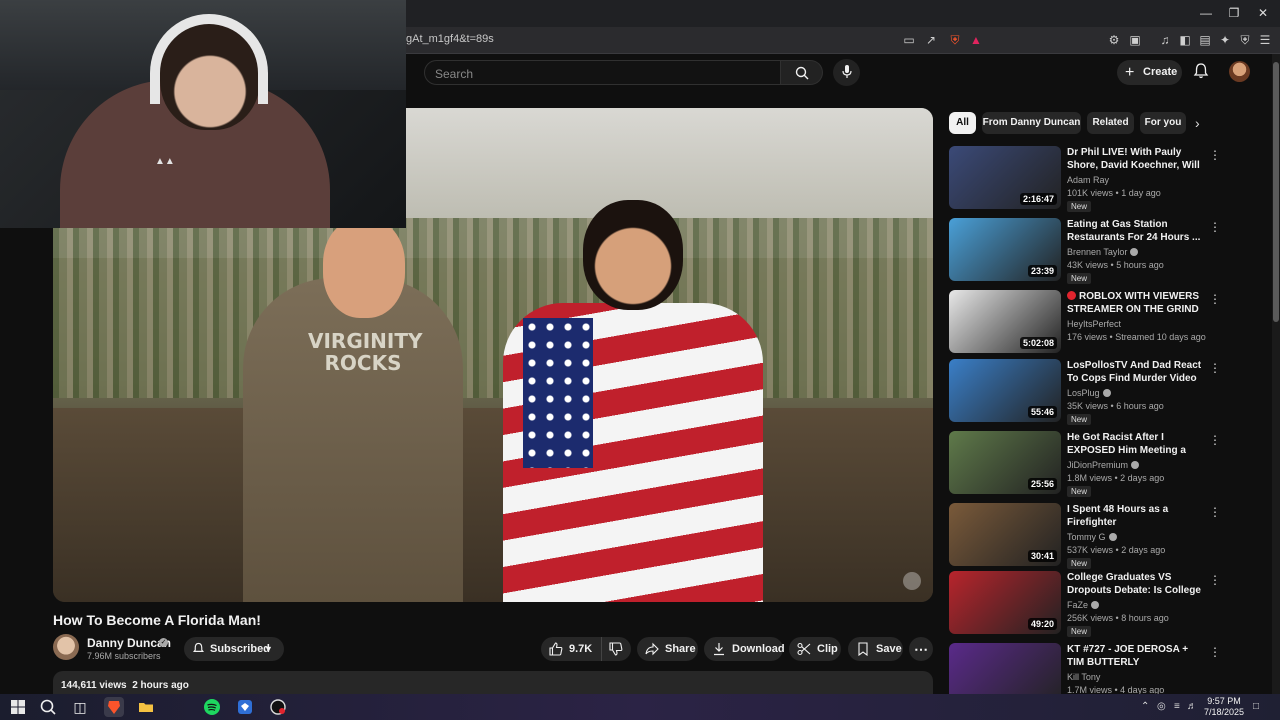  Describe the element at coordinates (1145, 706) in the screenshot. I see `tray-chevron-up-icon: ⌃` at that location.